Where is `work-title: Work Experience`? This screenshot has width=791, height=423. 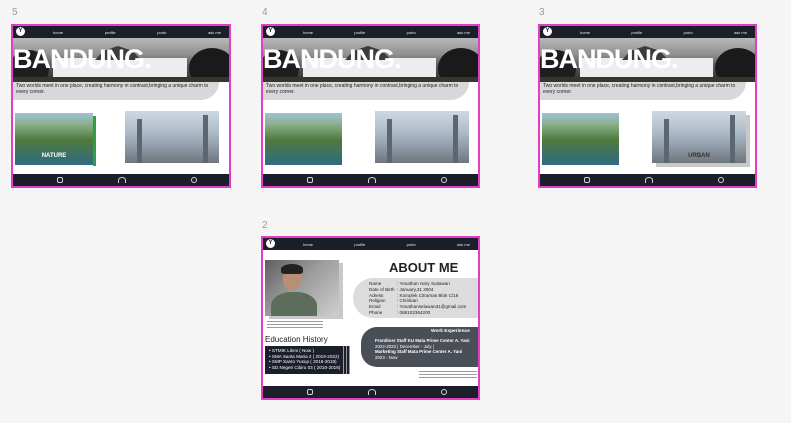 work-title: Work Experience is located at coordinates (450, 331).